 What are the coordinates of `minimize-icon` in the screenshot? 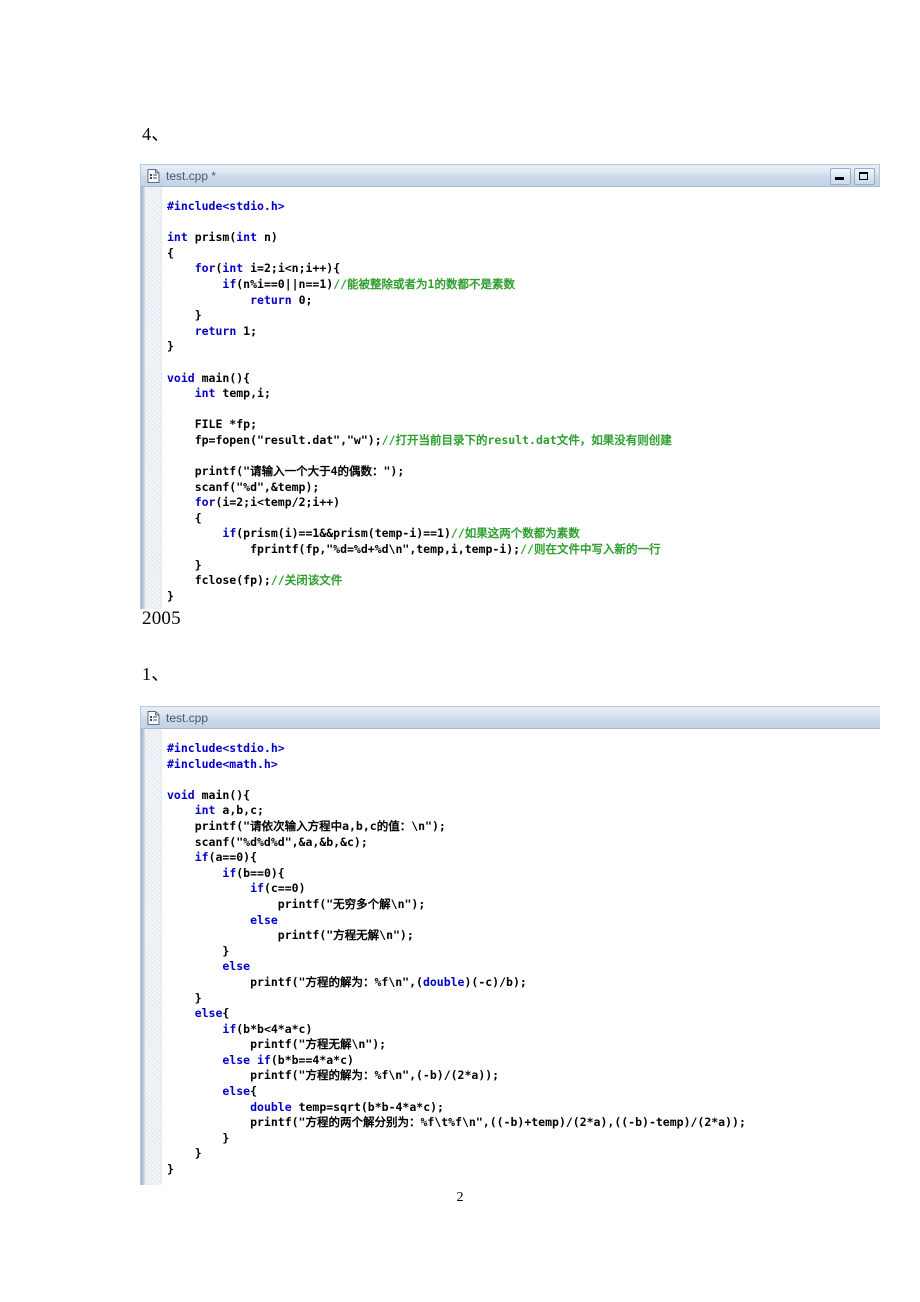 It's located at (839, 178).